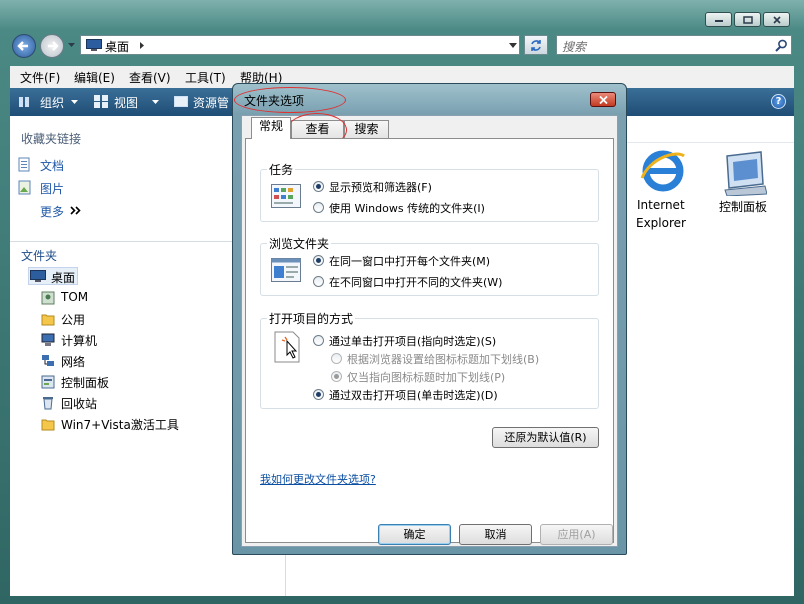 Image resolution: width=804 pixels, height=604 pixels. What do you see at coordinates (155, 102) in the screenshot?
I see `views-dropdown-icon` at bounding box center [155, 102].